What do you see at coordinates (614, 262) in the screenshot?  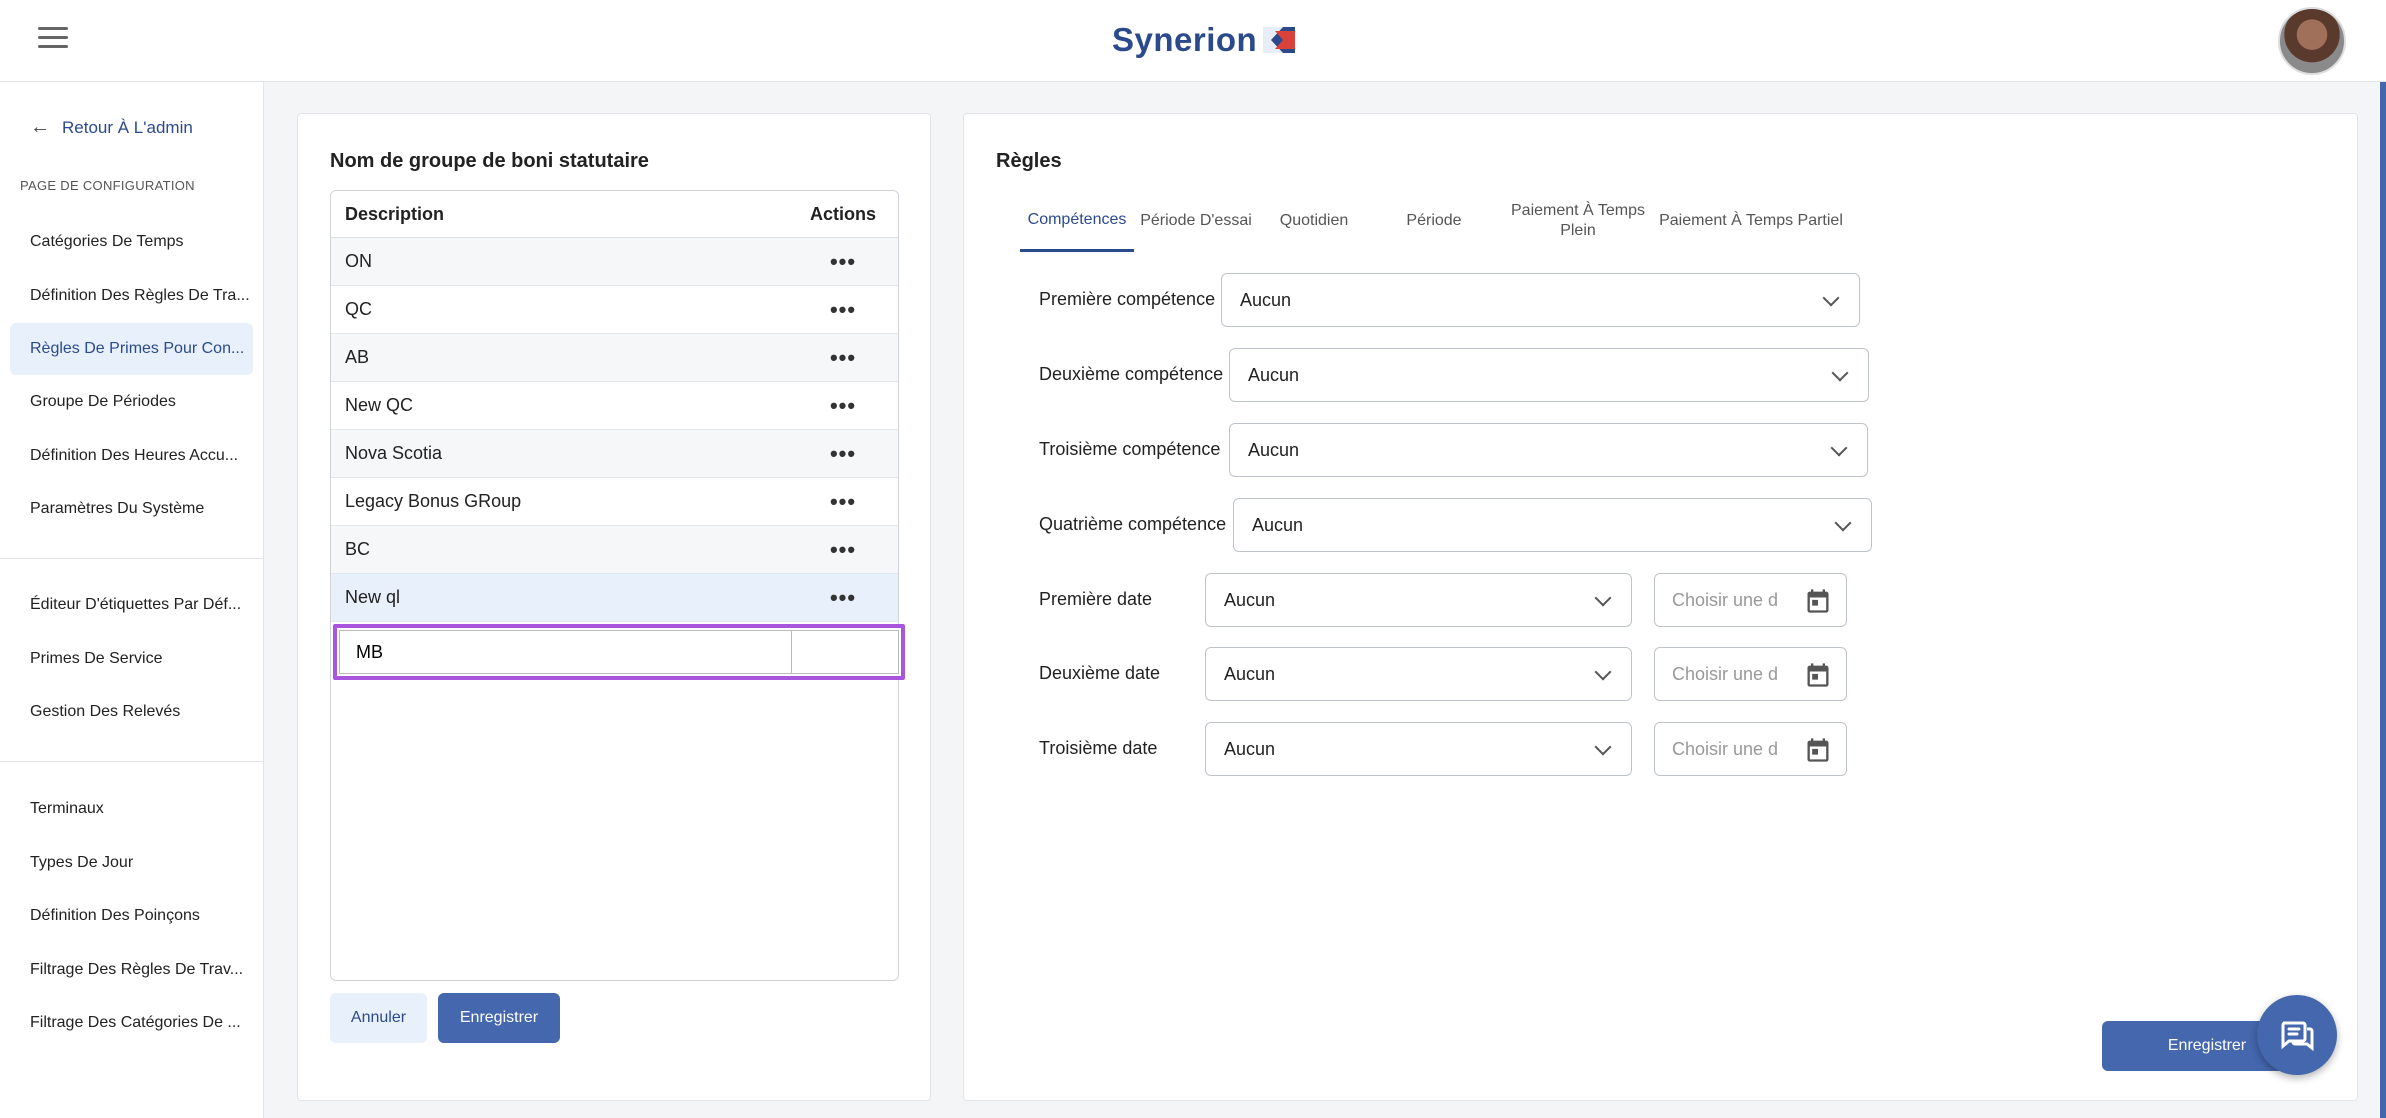 I see `table-row: ON •••` at bounding box center [614, 262].